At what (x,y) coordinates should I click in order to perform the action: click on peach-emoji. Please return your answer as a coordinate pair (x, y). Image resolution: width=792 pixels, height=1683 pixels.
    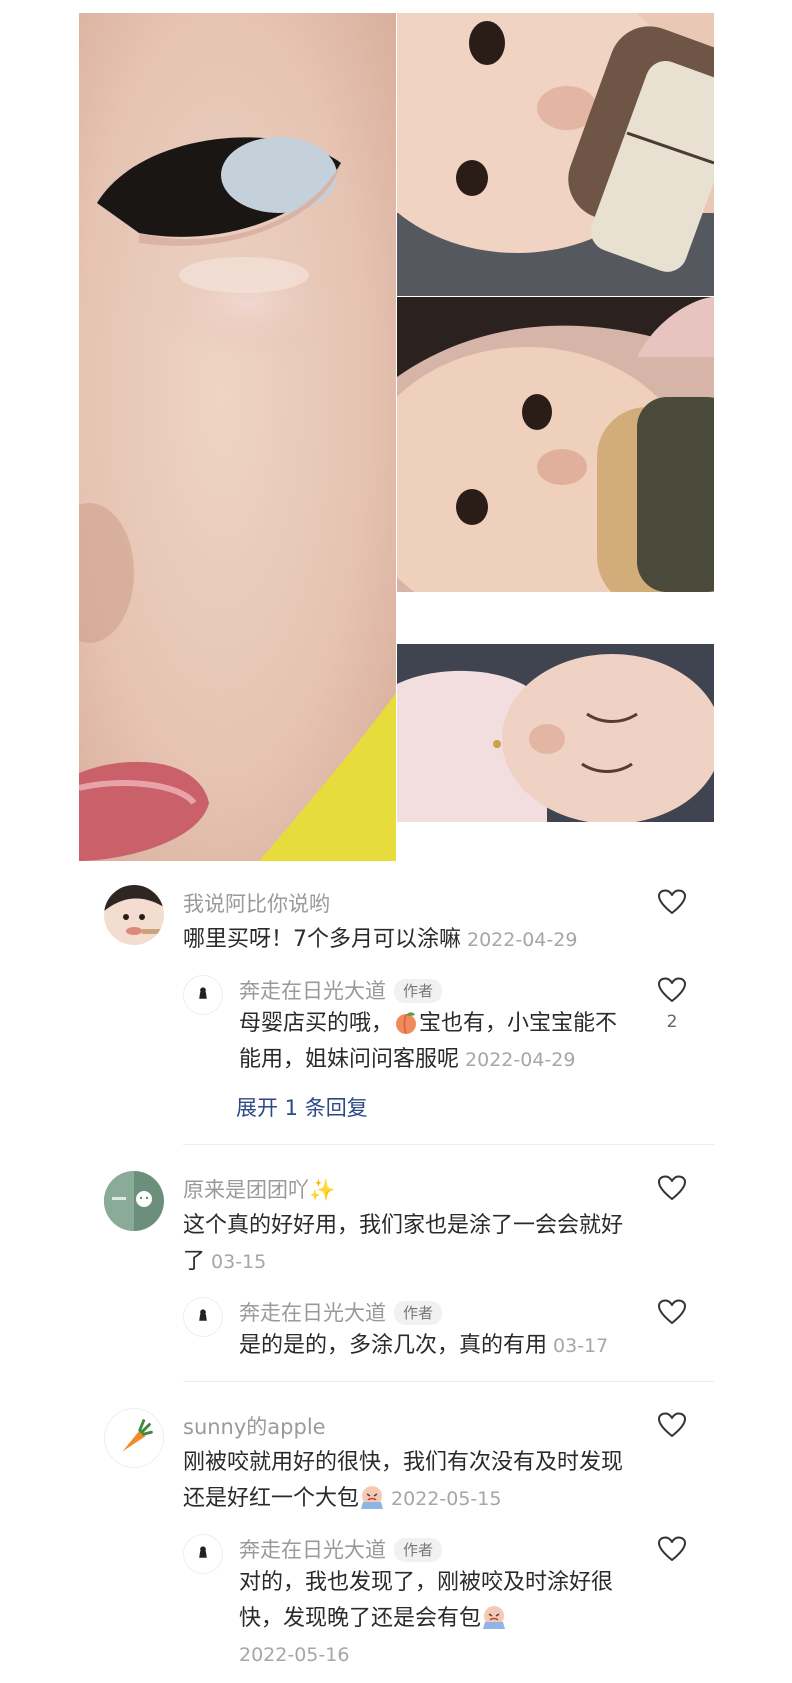
    Looking at the image, I should click on (406, 1023).